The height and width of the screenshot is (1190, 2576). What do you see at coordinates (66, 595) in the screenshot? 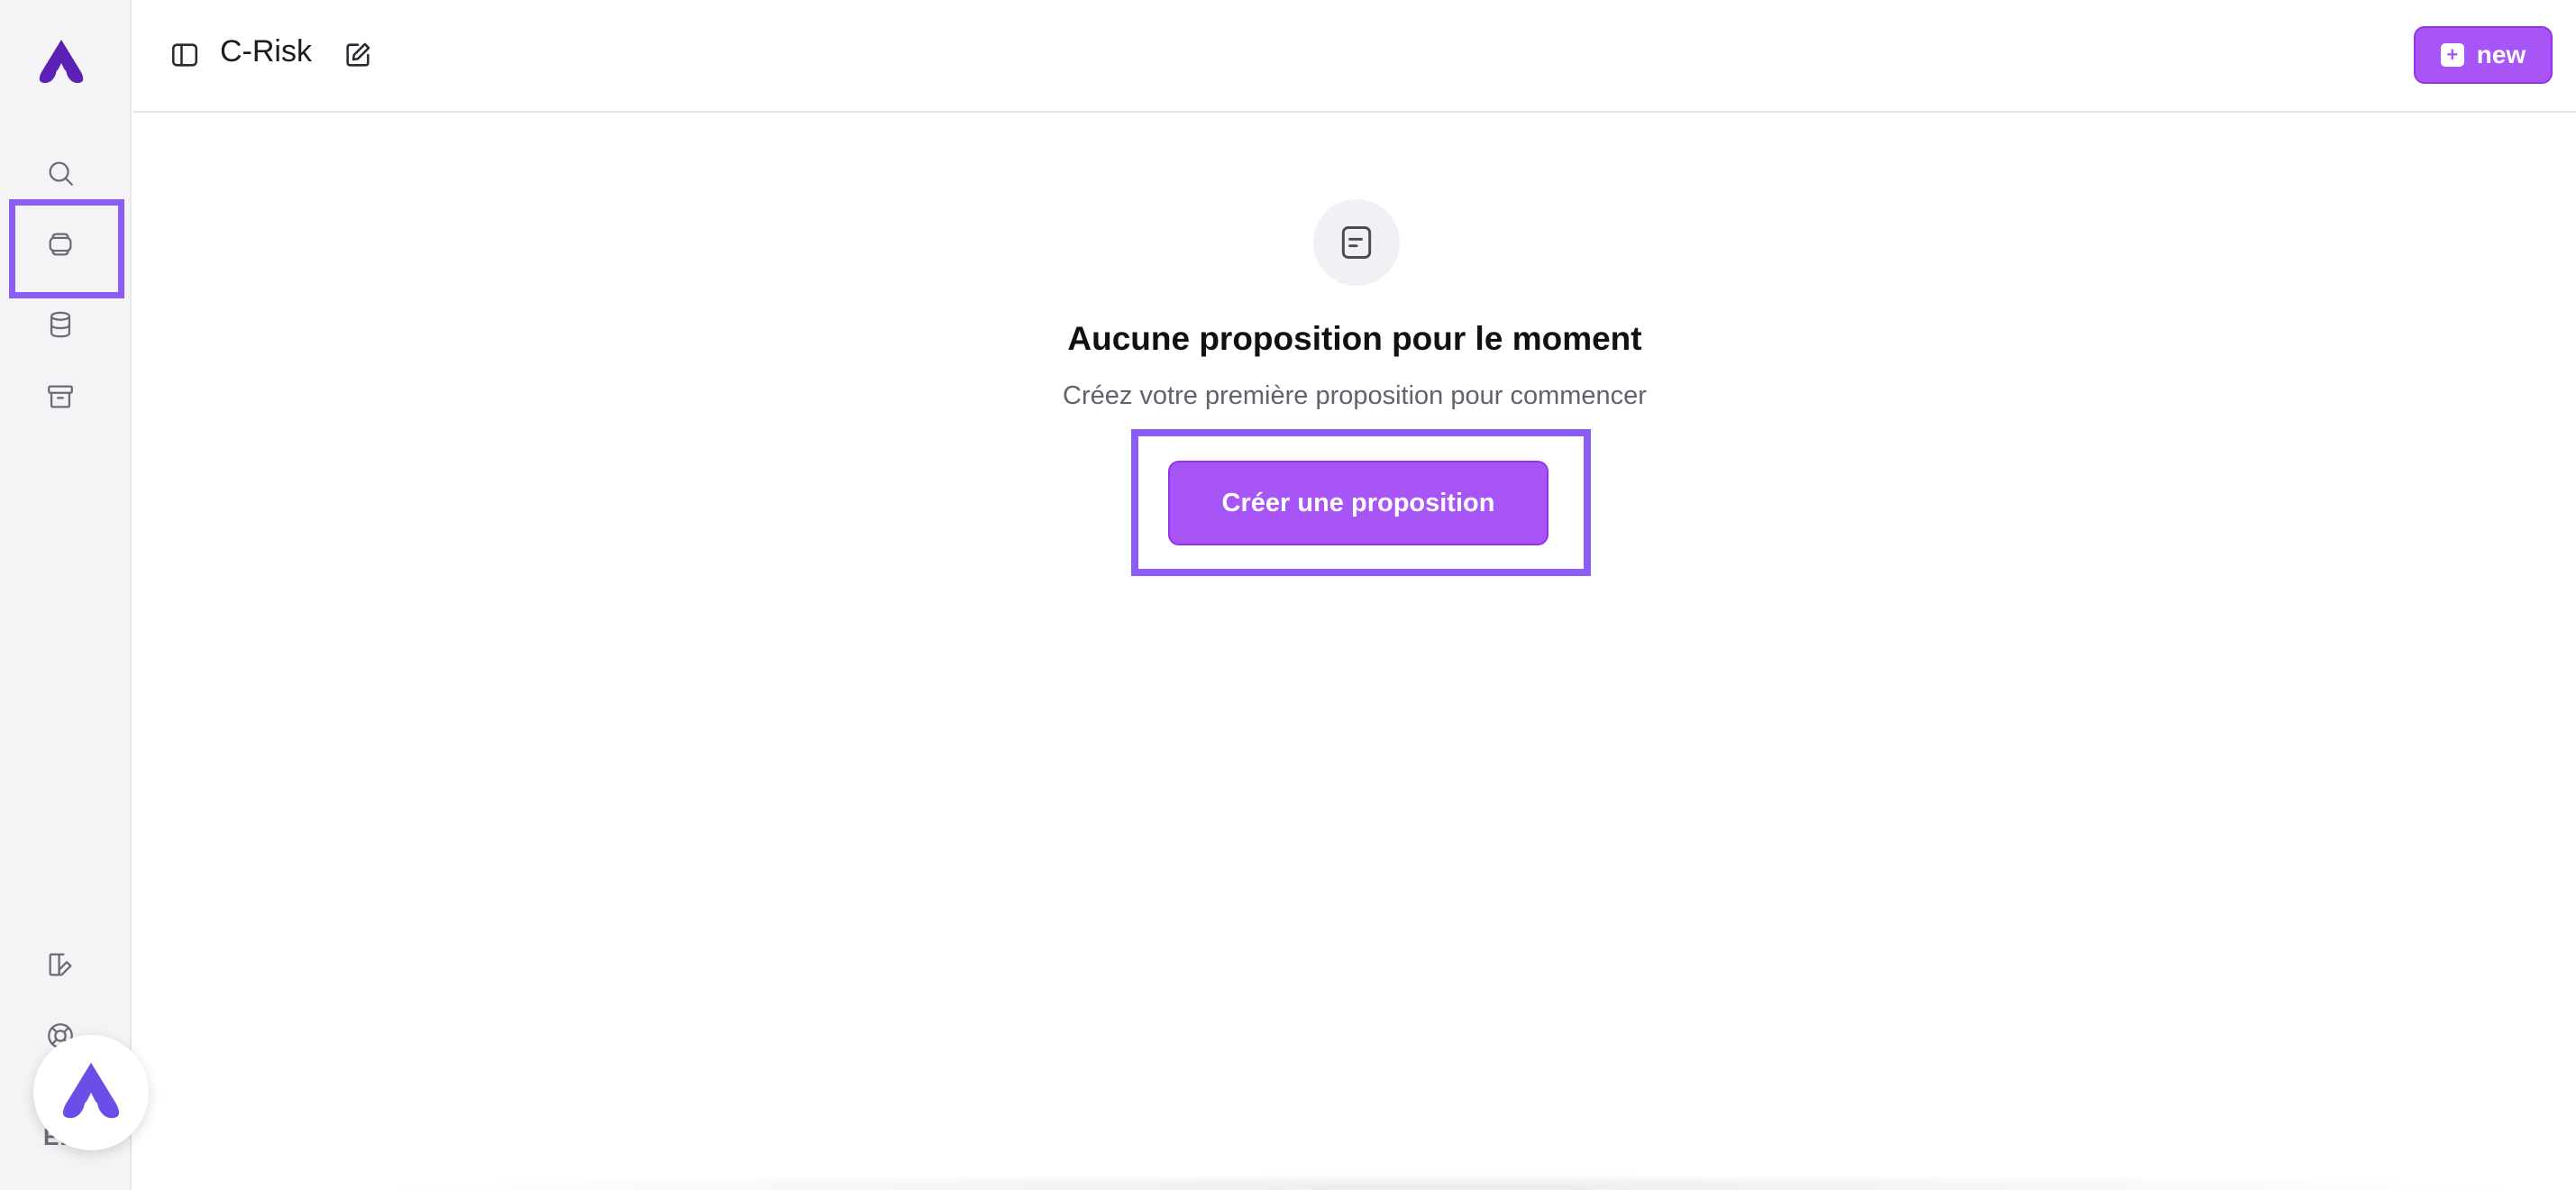
I see `sidebar: EE` at bounding box center [66, 595].